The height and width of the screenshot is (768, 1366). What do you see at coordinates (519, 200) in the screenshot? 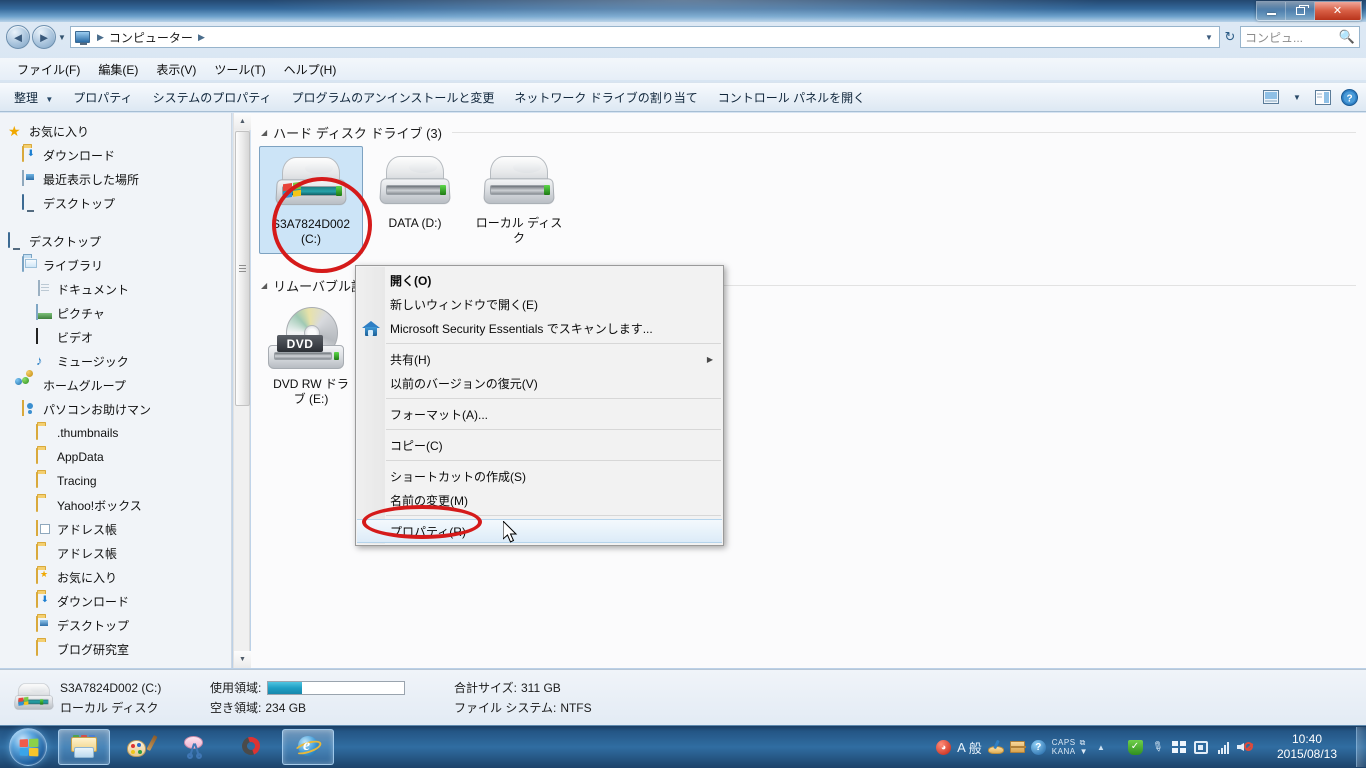
I see `drive-tile-local-disk: ローカル ディスク` at bounding box center [519, 200].